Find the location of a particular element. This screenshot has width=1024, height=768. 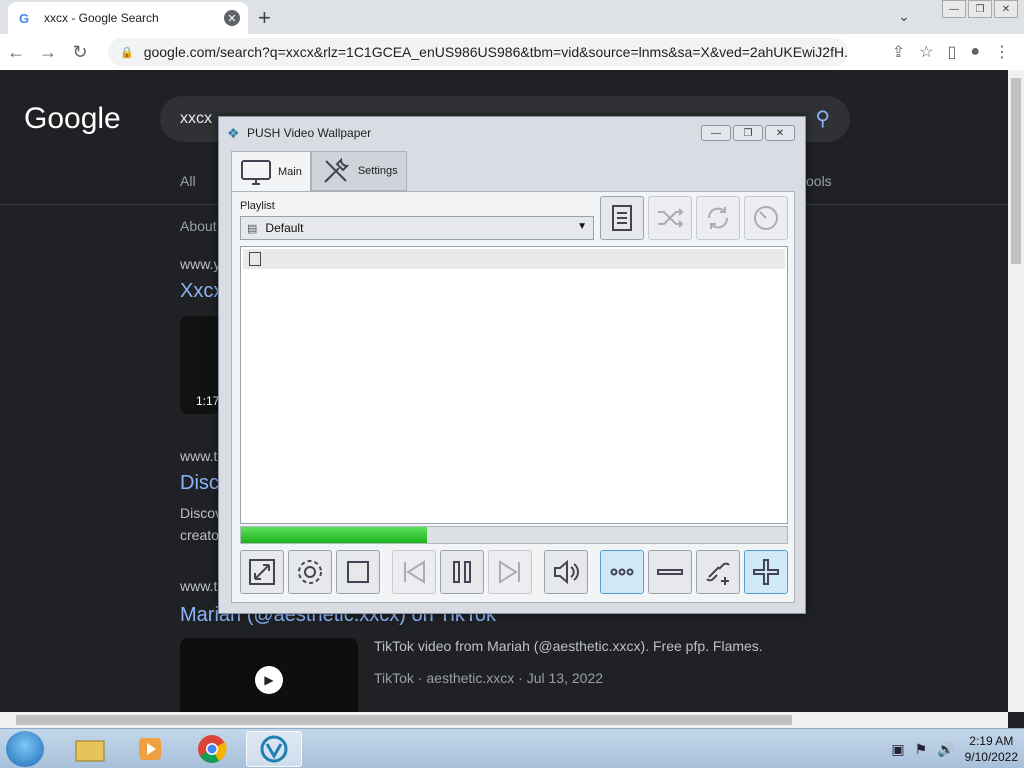

close-window-button: ✕ is located at coordinates (1006, 9).